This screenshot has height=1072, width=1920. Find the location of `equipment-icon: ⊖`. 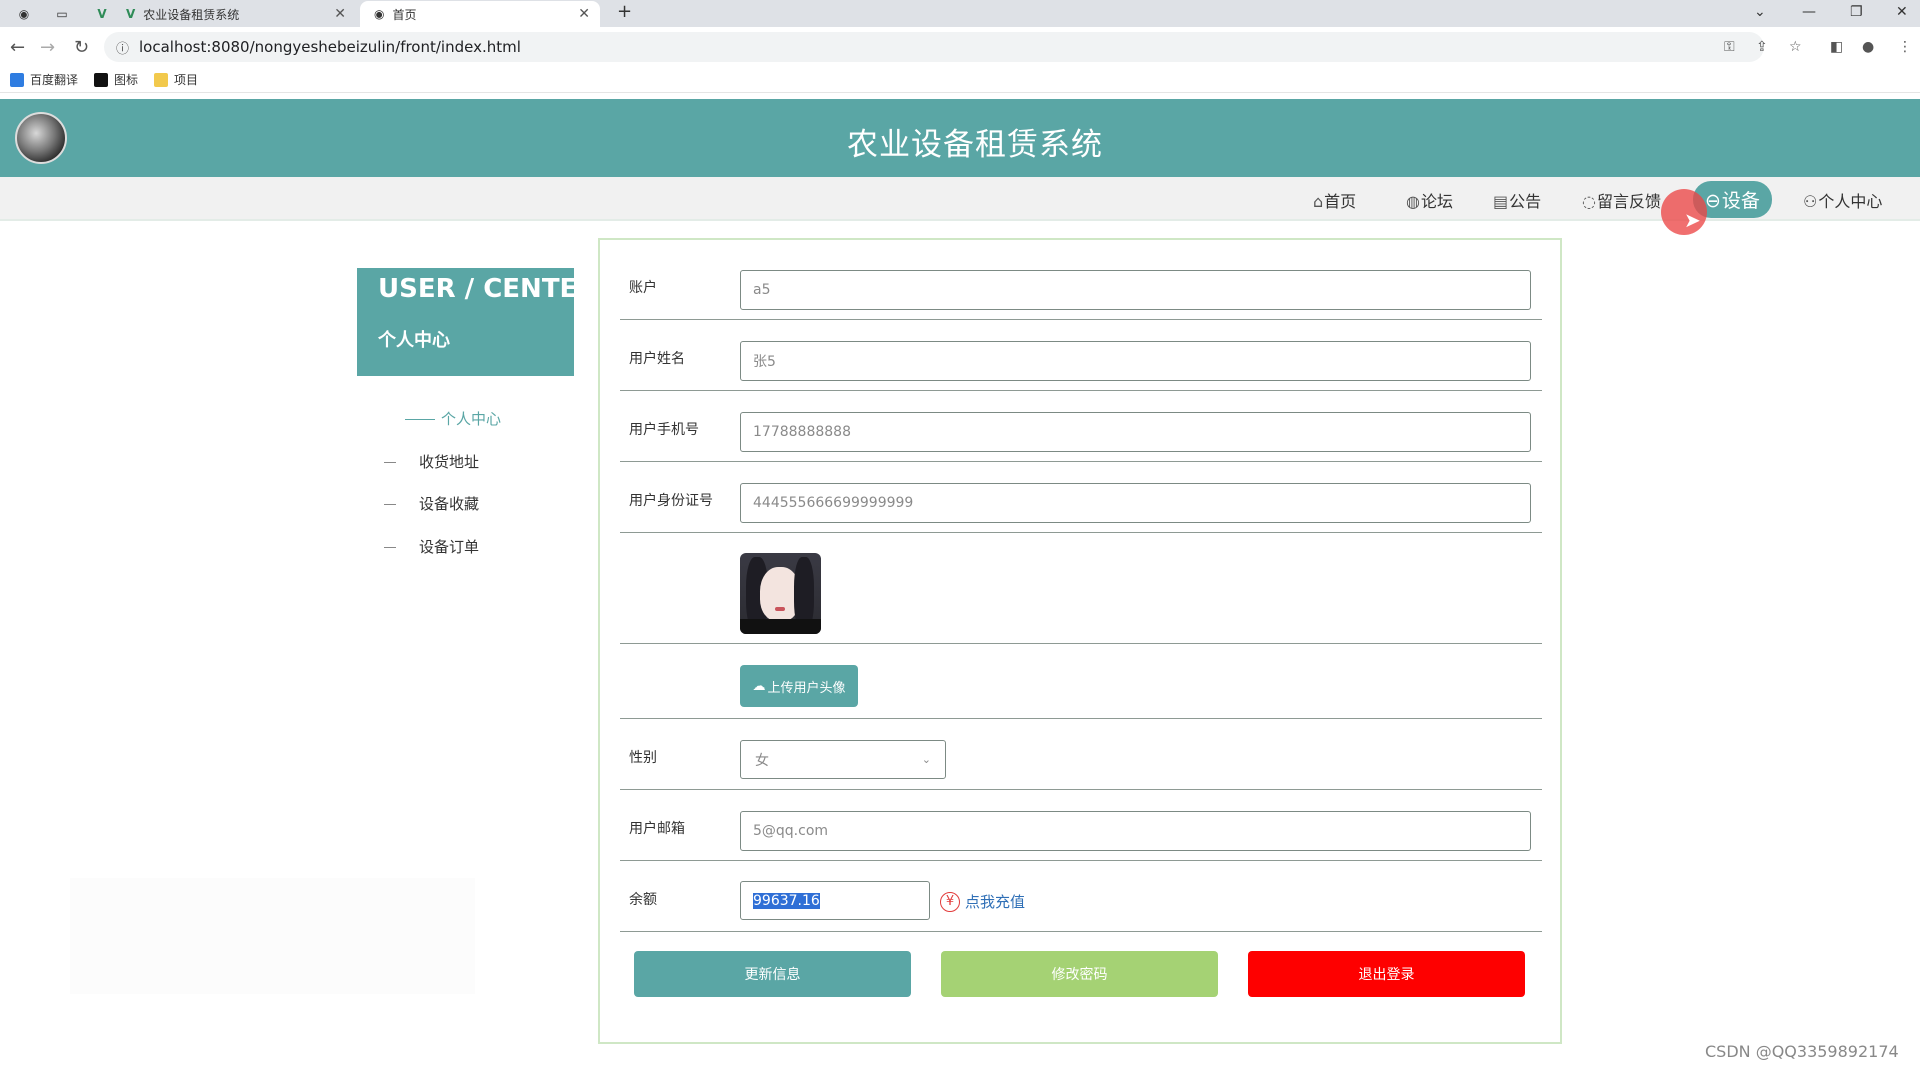

equipment-icon: ⊖ is located at coordinates (1713, 201).